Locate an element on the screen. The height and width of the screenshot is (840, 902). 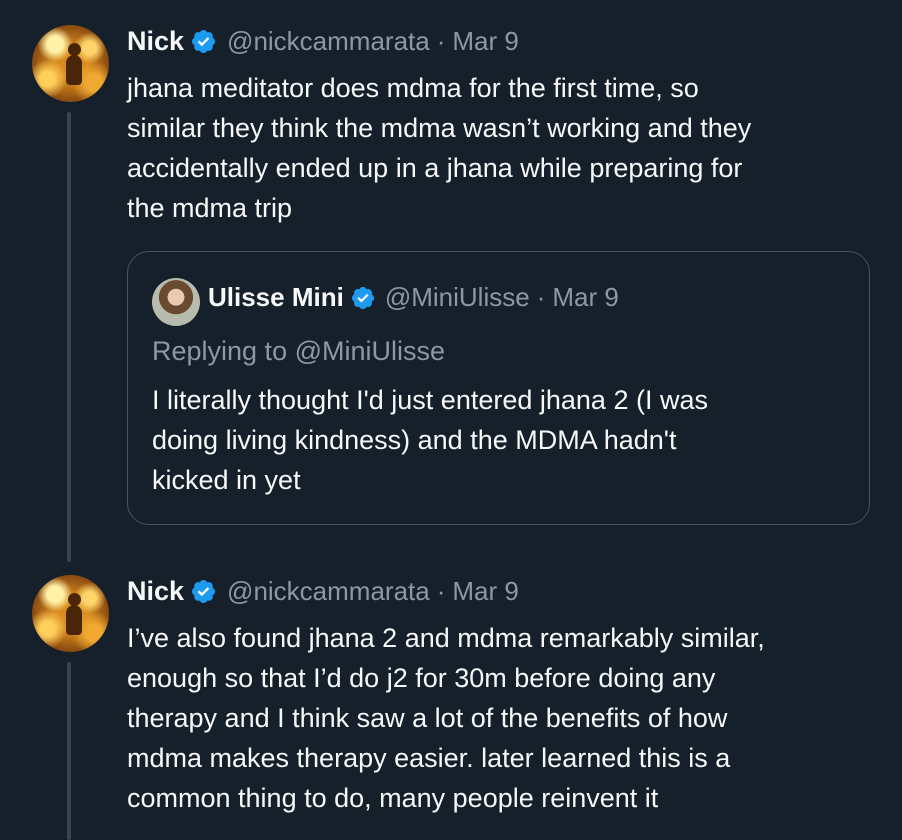
quote-author-name: Ulisse Mini is located at coordinates (276, 297).